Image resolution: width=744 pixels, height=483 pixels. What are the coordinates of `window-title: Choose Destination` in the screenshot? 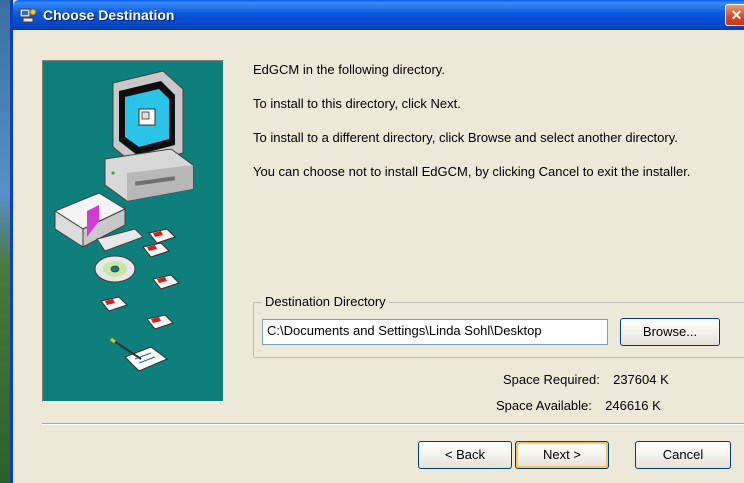 It's located at (109, 15).